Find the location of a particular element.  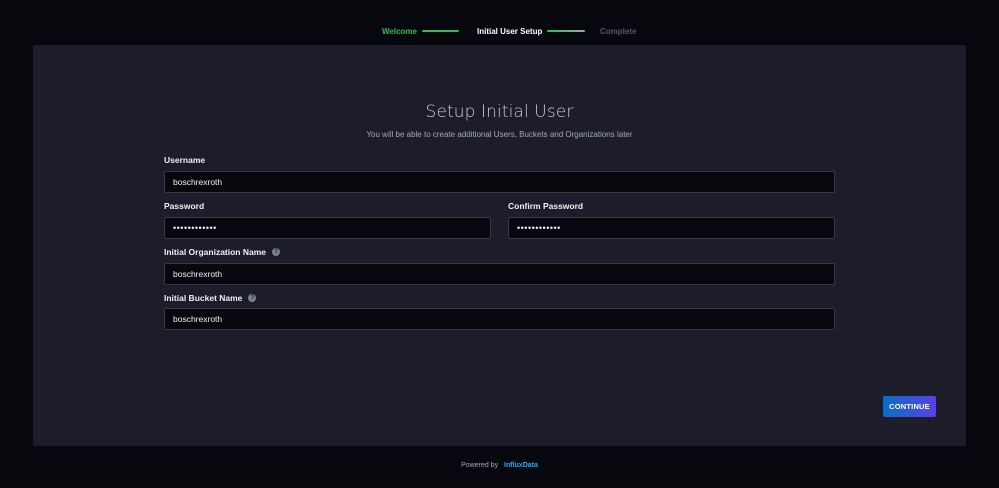

username-label: Username is located at coordinates (184, 160).